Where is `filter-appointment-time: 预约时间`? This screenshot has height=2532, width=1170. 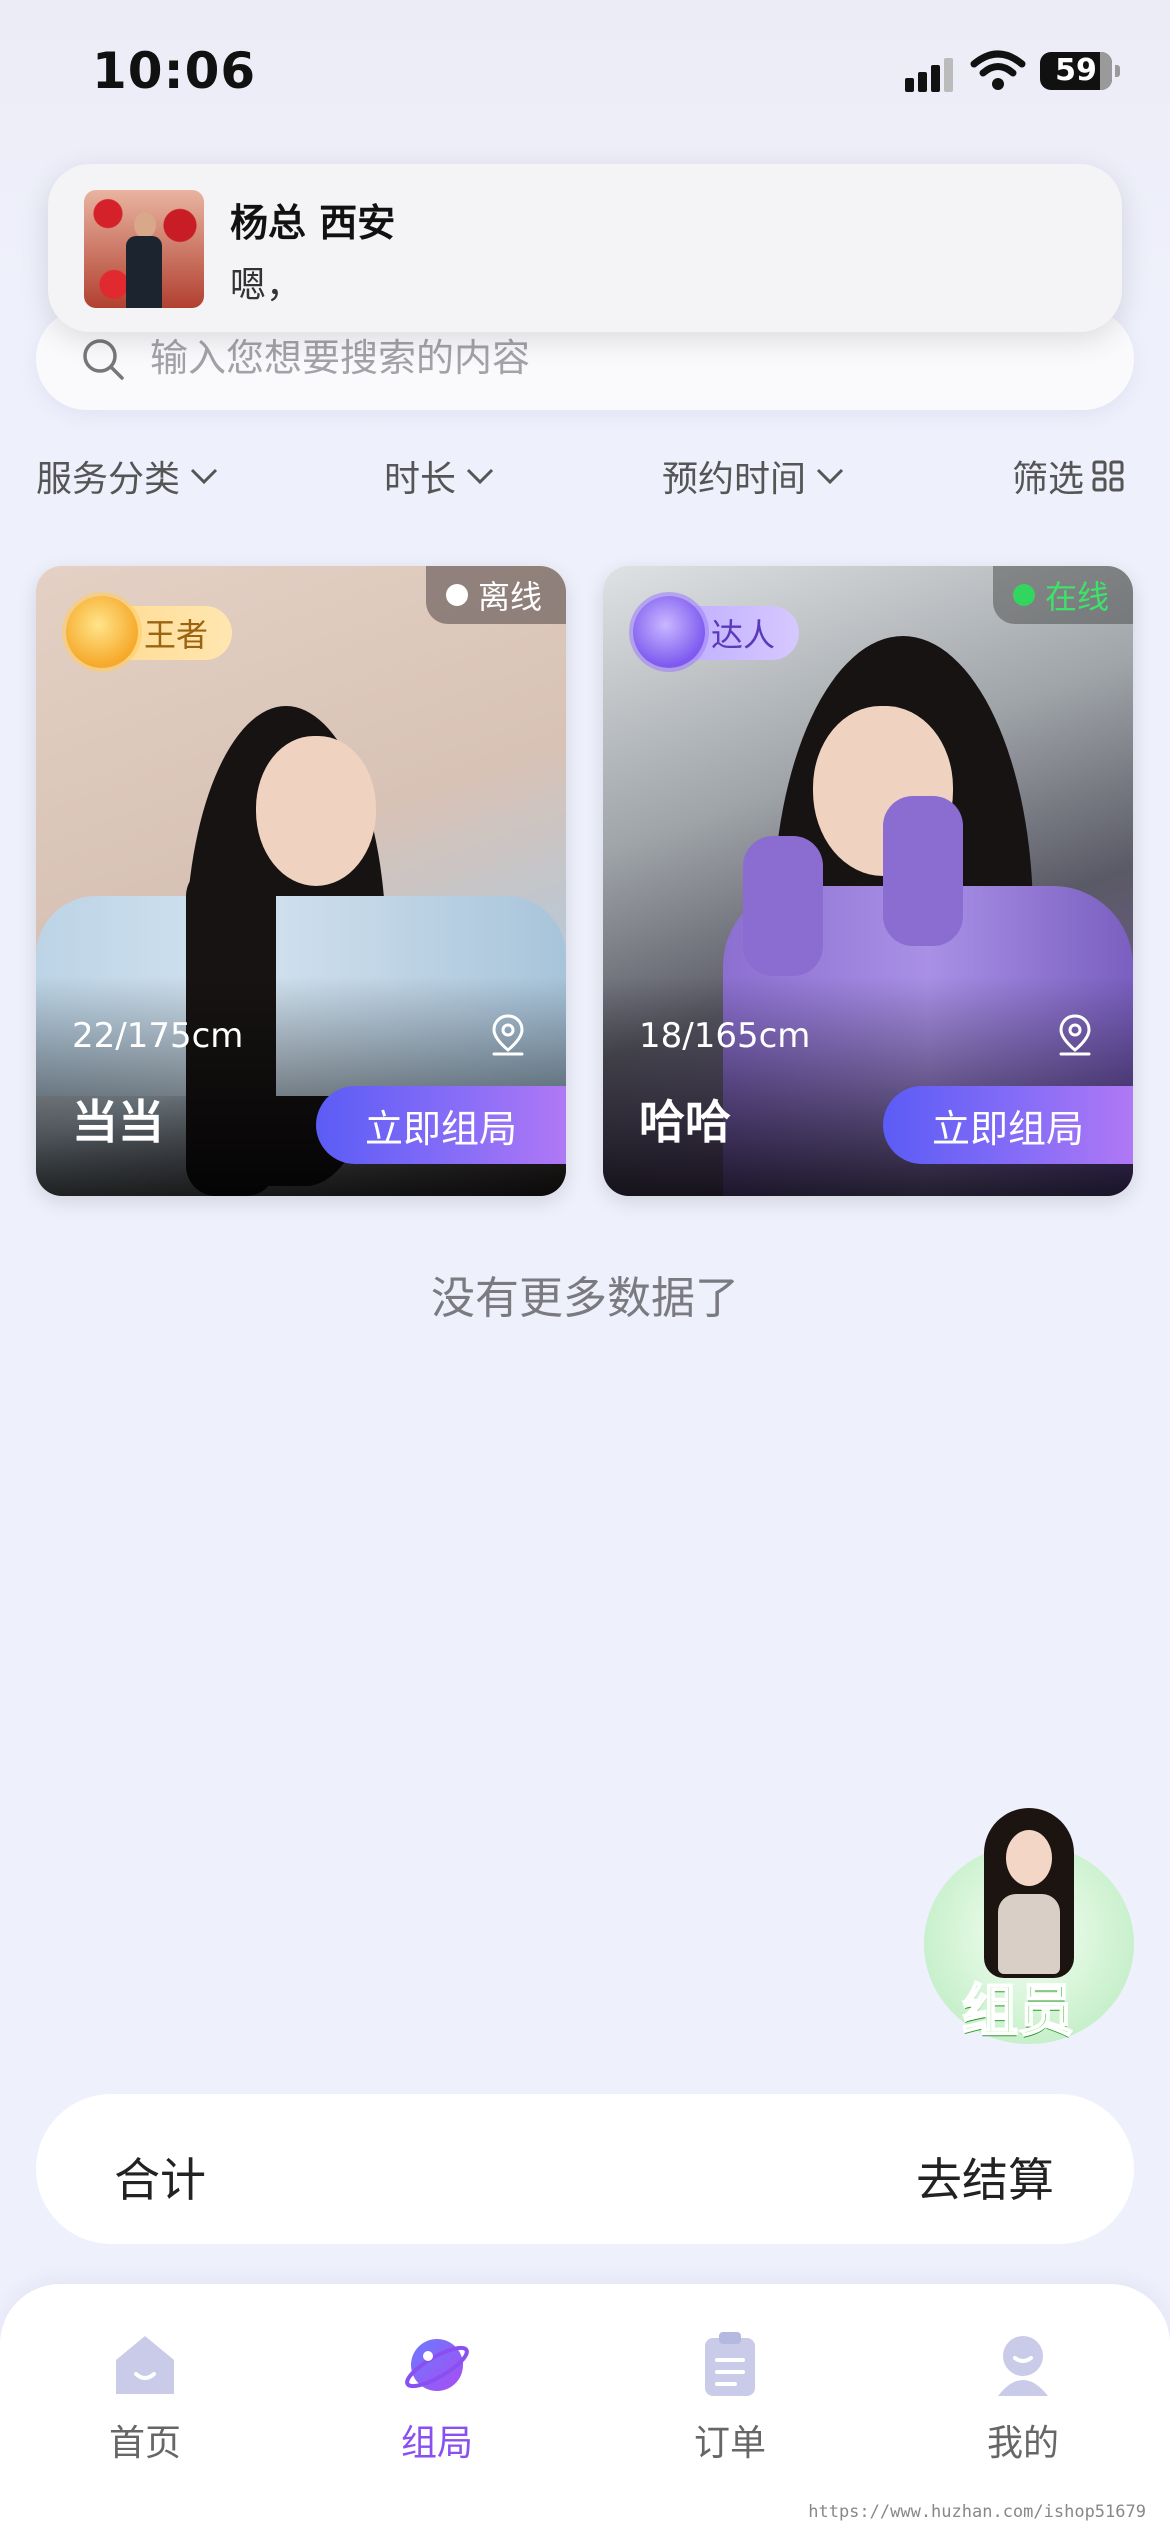 filter-appointment-time: 预约时间 is located at coordinates (755, 476).